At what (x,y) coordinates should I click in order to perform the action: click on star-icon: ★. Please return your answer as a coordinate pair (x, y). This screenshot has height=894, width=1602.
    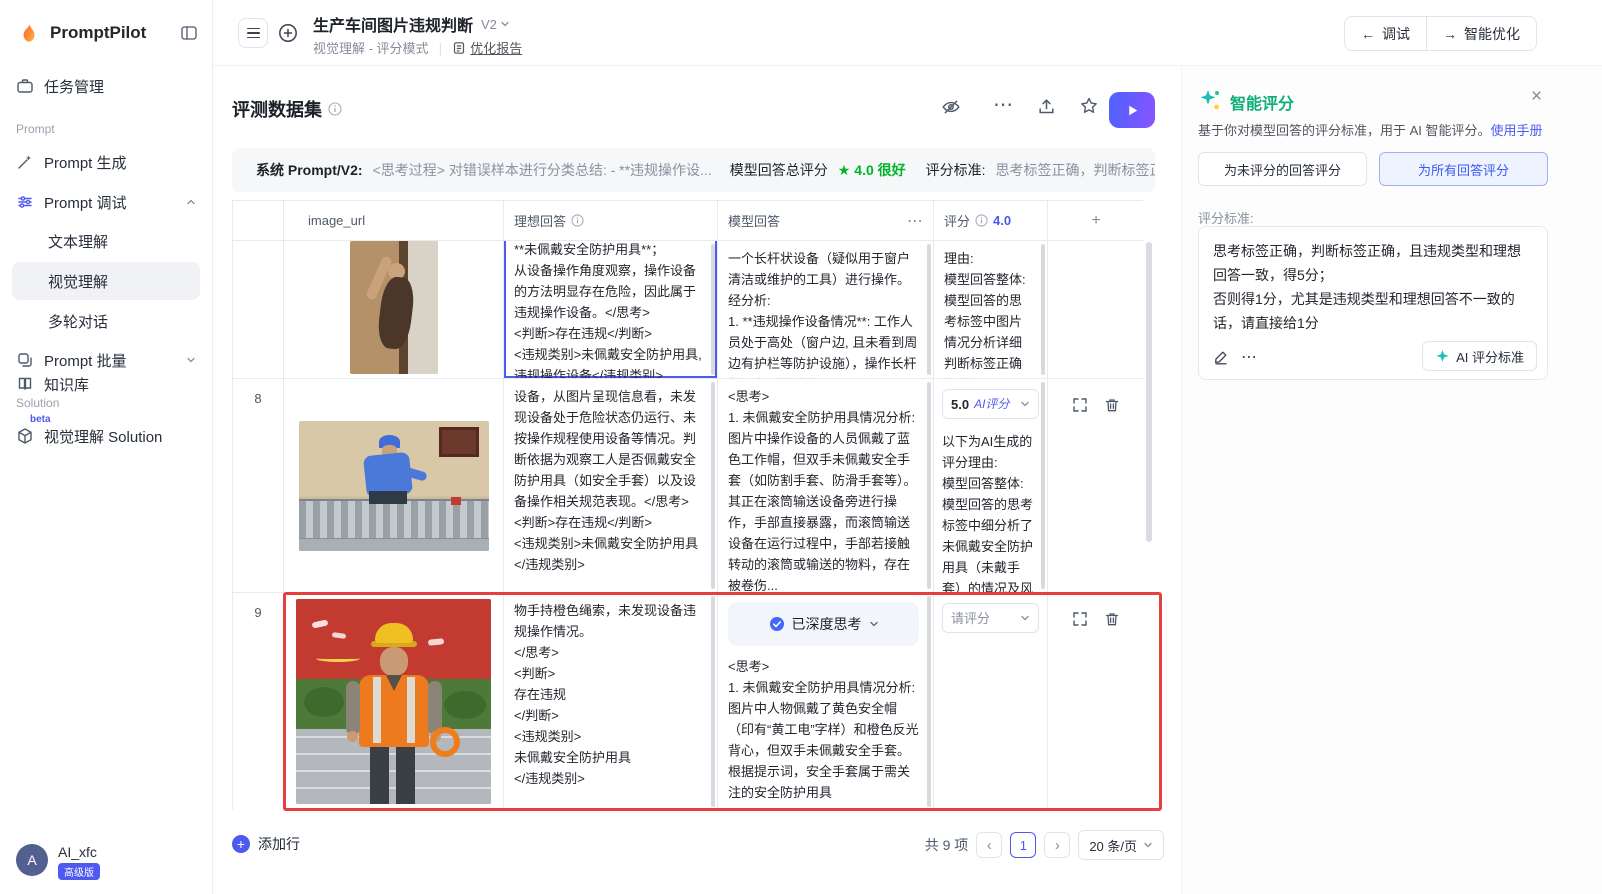
    Looking at the image, I should click on (844, 169).